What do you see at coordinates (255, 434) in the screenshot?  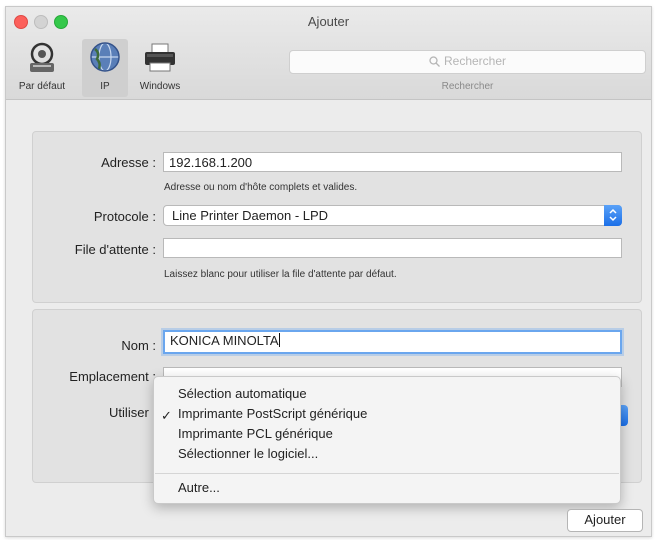 I see `menu-item-pcl: Imprimante PCL générique` at bounding box center [255, 434].